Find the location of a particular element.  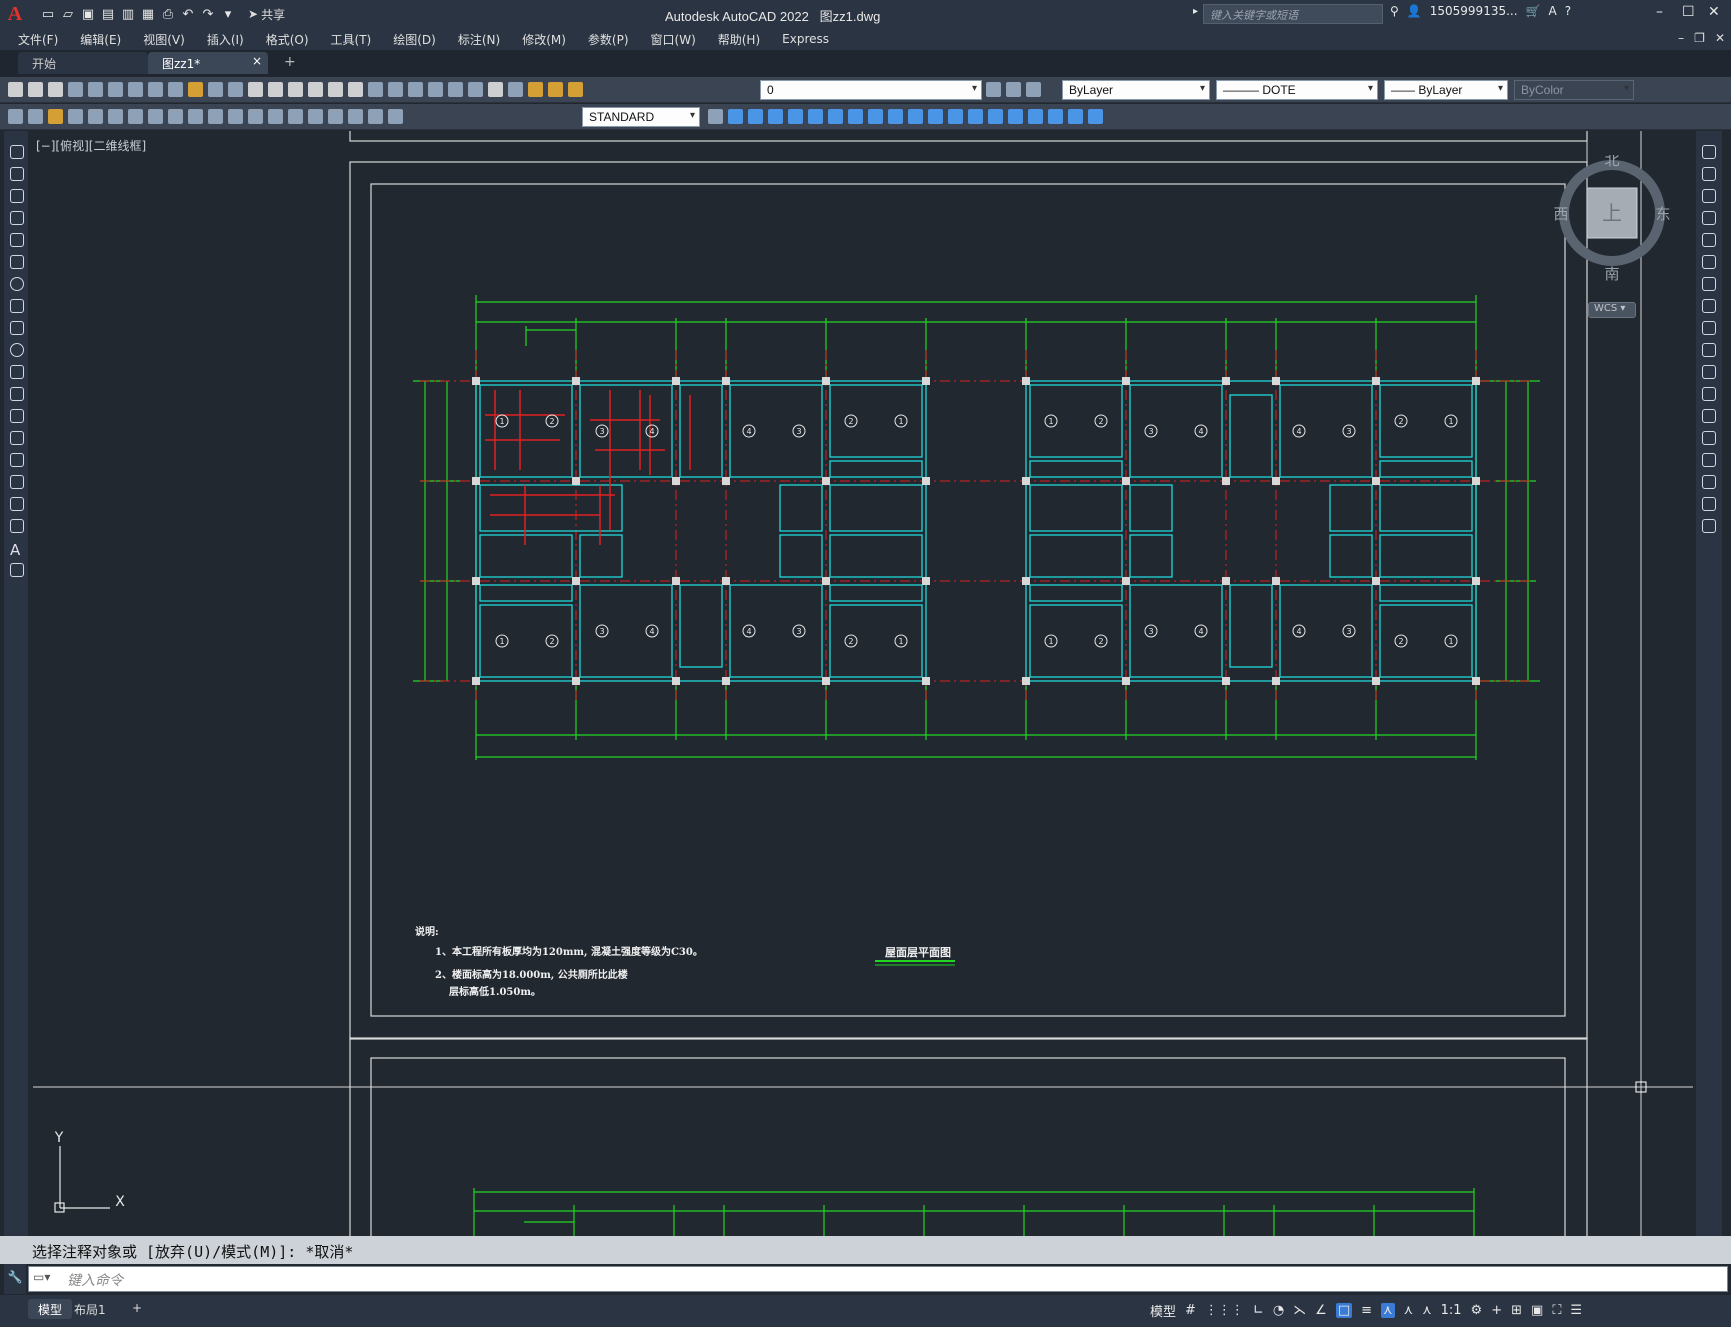

insert-block-icon is located at coordinates (17, 394).